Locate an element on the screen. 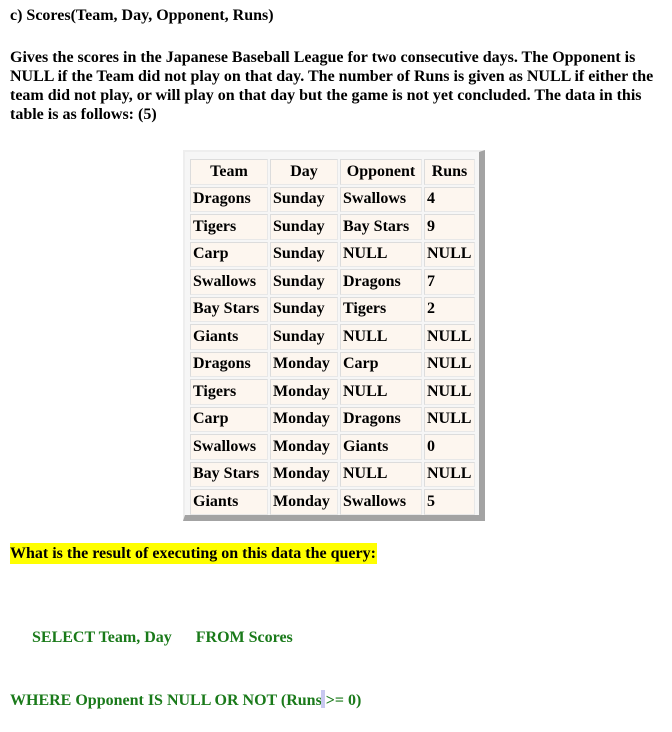 The width and height of the screenshot is (672, 732). table-row: Tigers Sunday Bay Stars 9 is located at coordinates (332, 227).